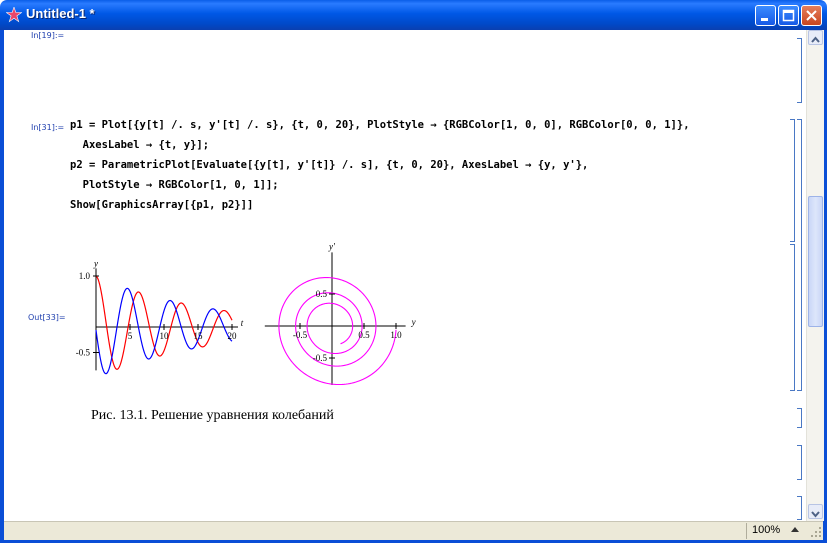 This screenshot has height=543, width=827. I want to click on maximize-icon, so click(788, 15).